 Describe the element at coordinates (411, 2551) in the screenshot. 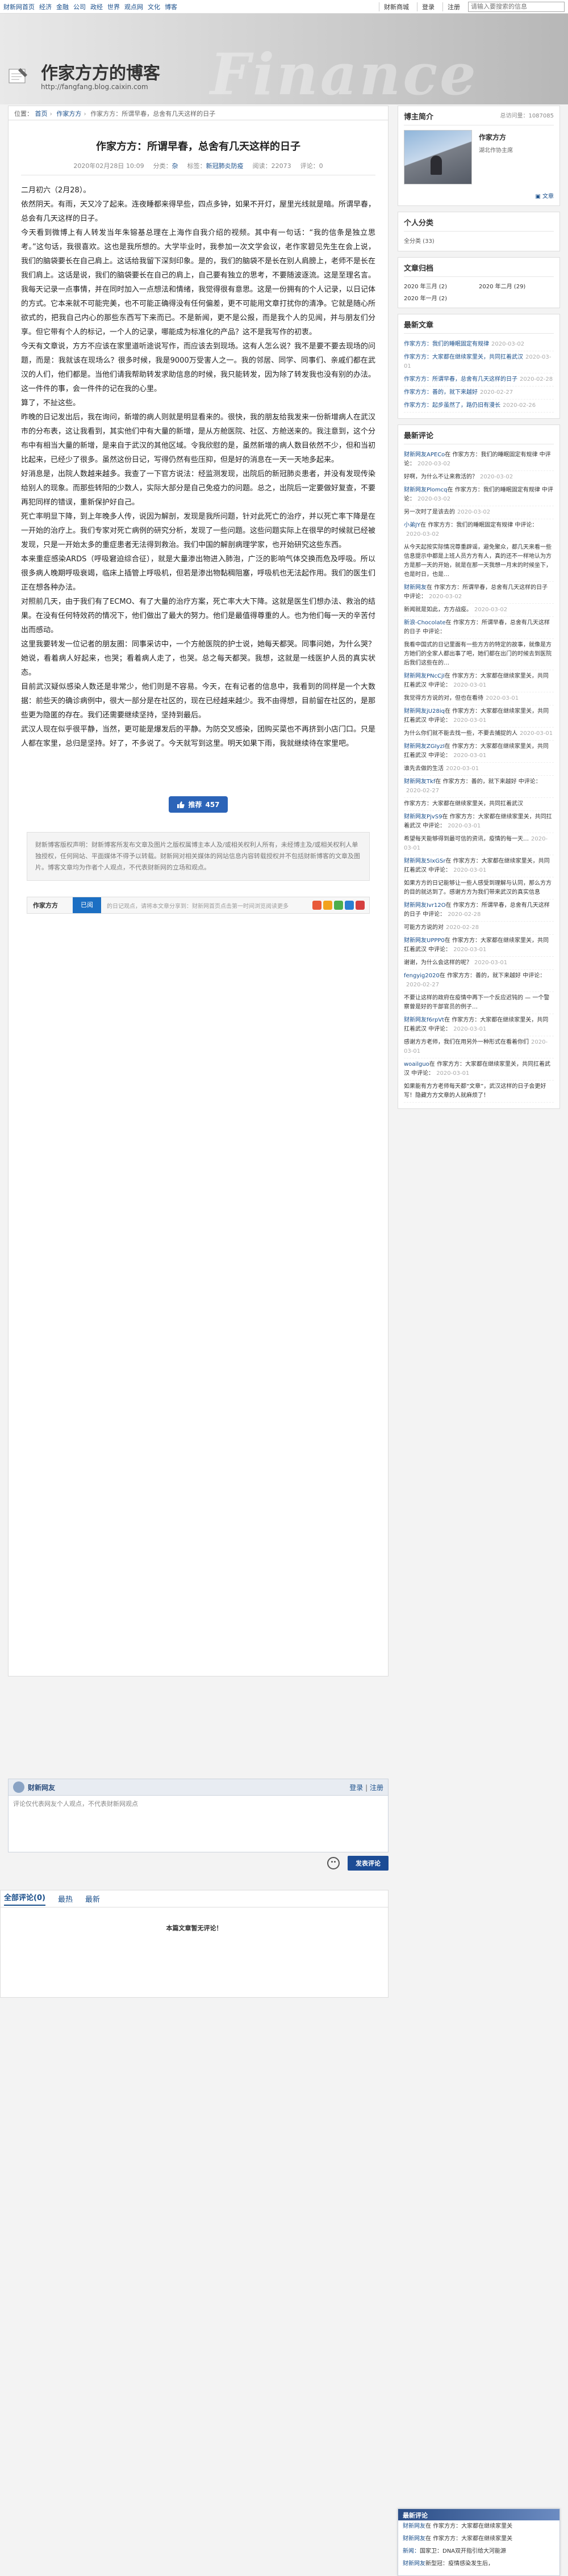

I see `floating-item-source: 新闻：` at that location.